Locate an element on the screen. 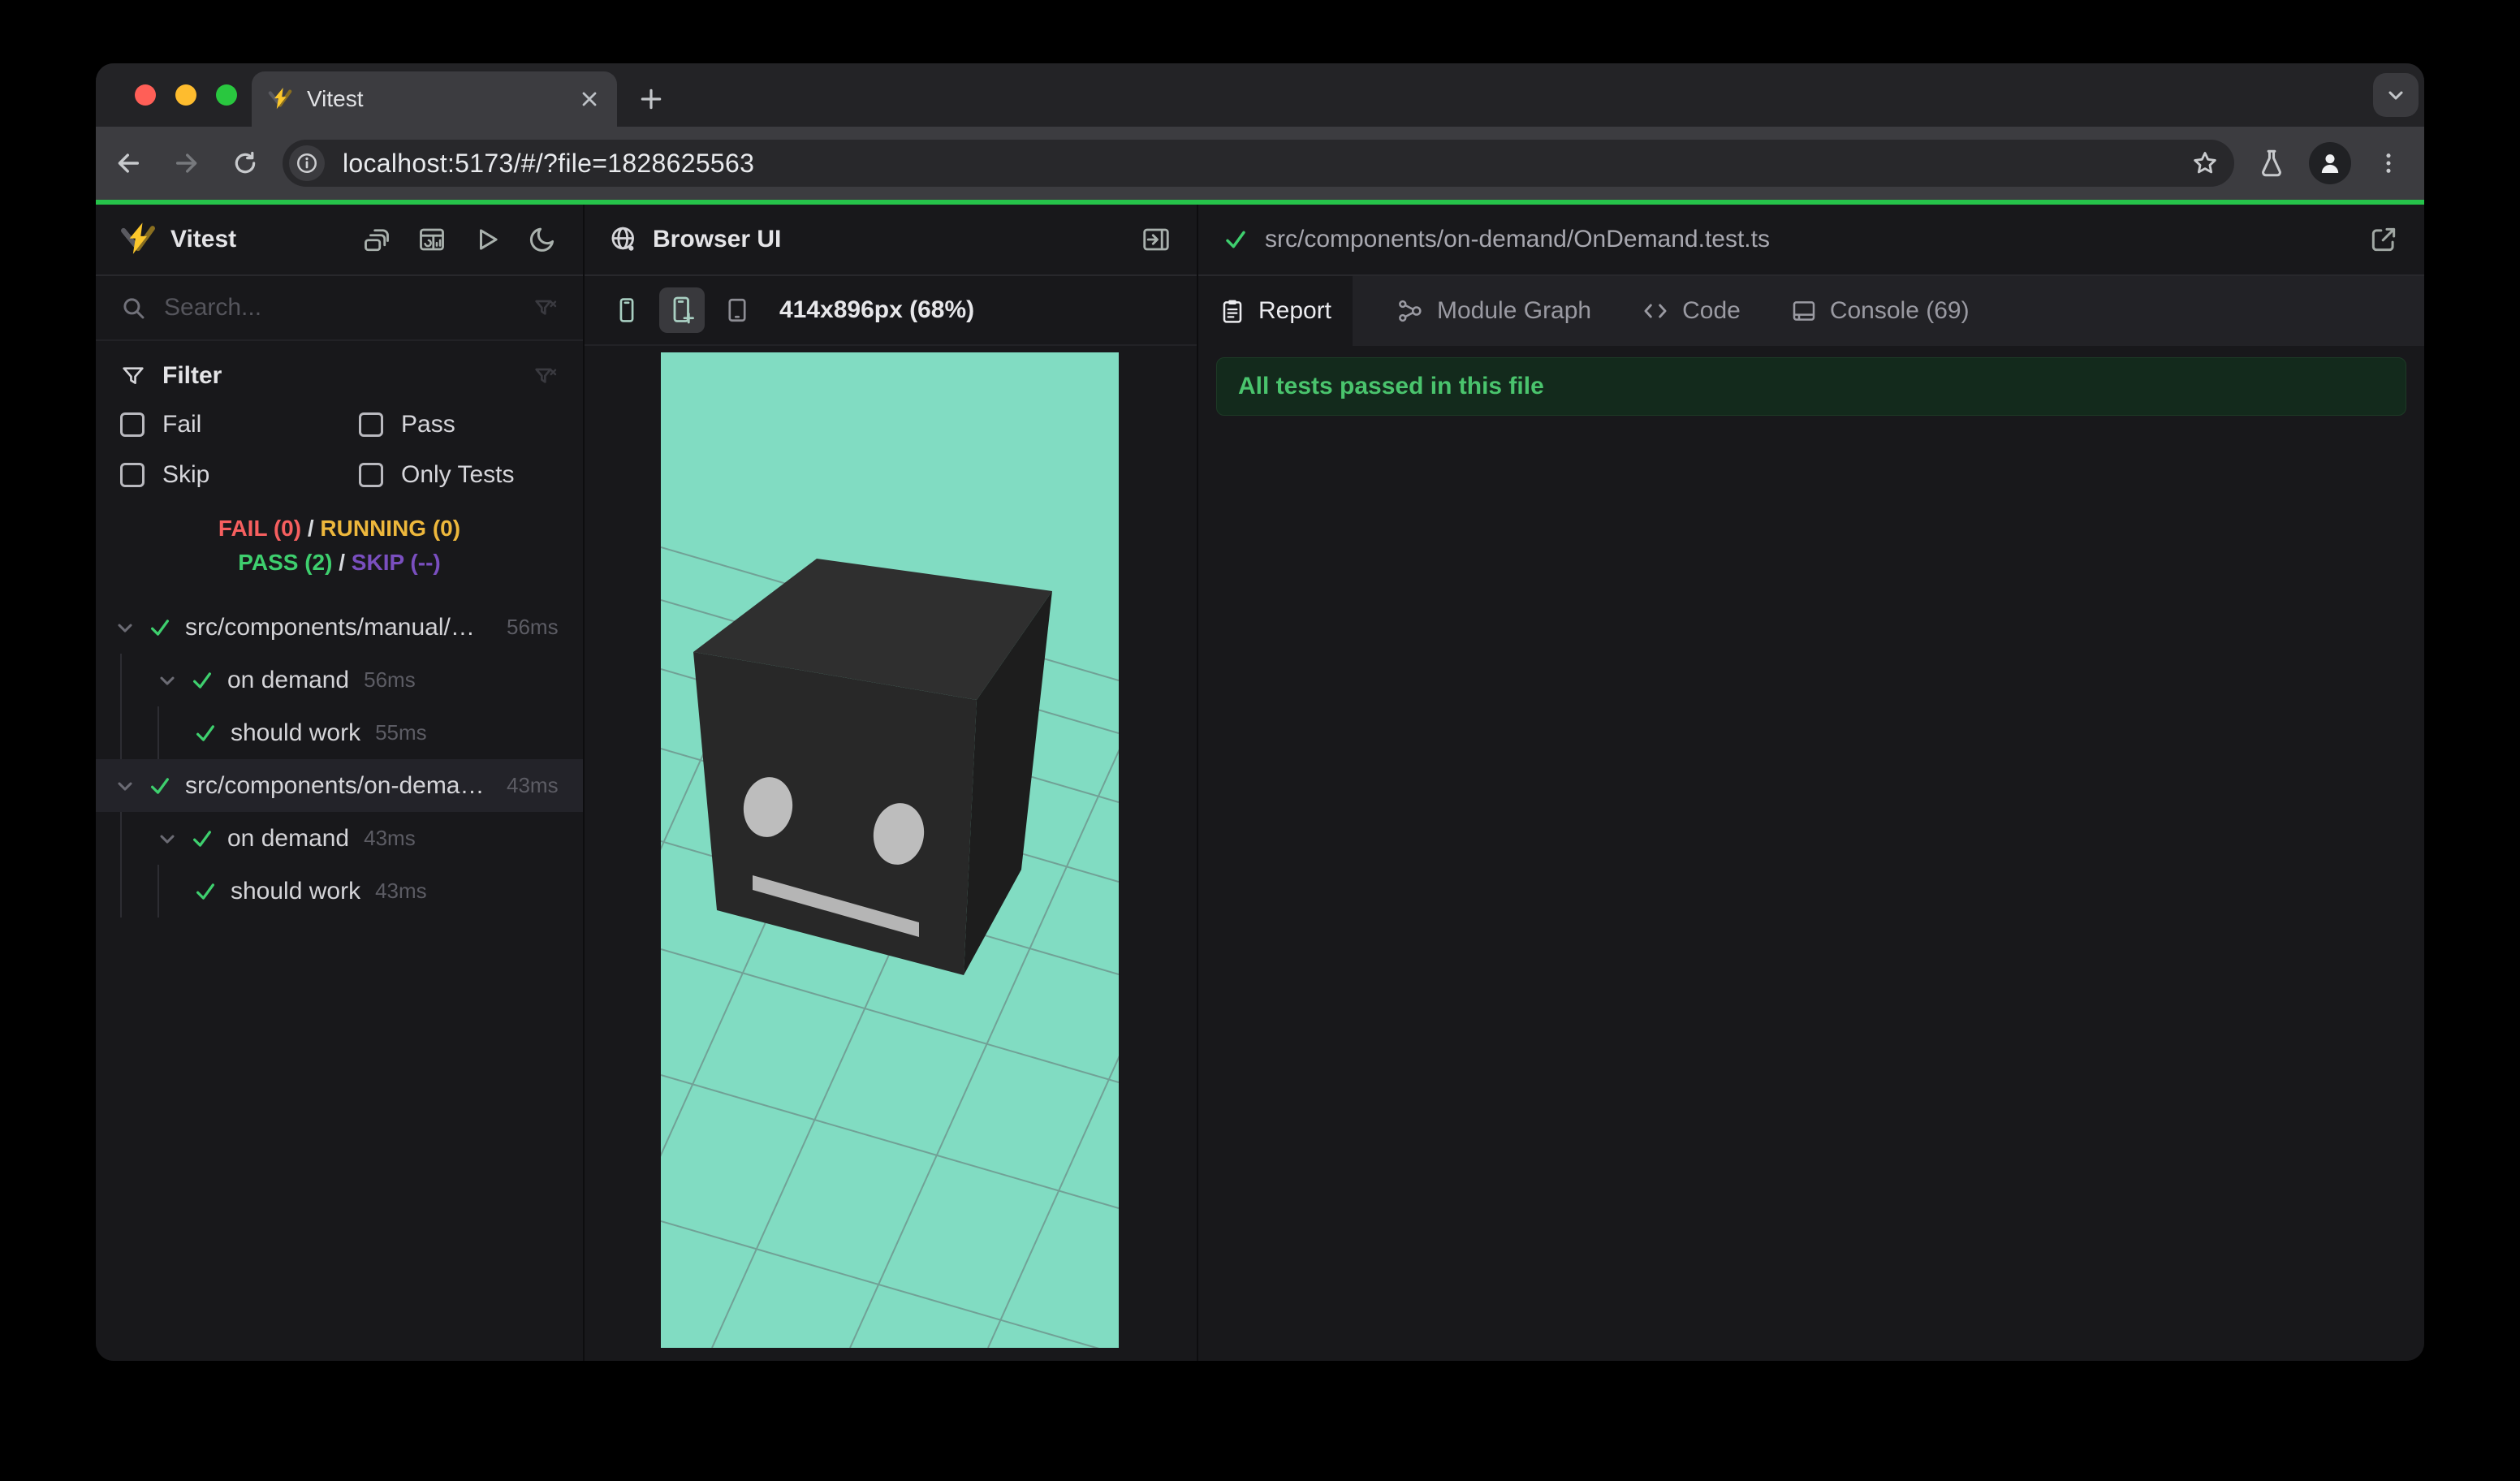 This screenshot has width=2520, height=1481. reload-button is located at coordinates (245, 163).